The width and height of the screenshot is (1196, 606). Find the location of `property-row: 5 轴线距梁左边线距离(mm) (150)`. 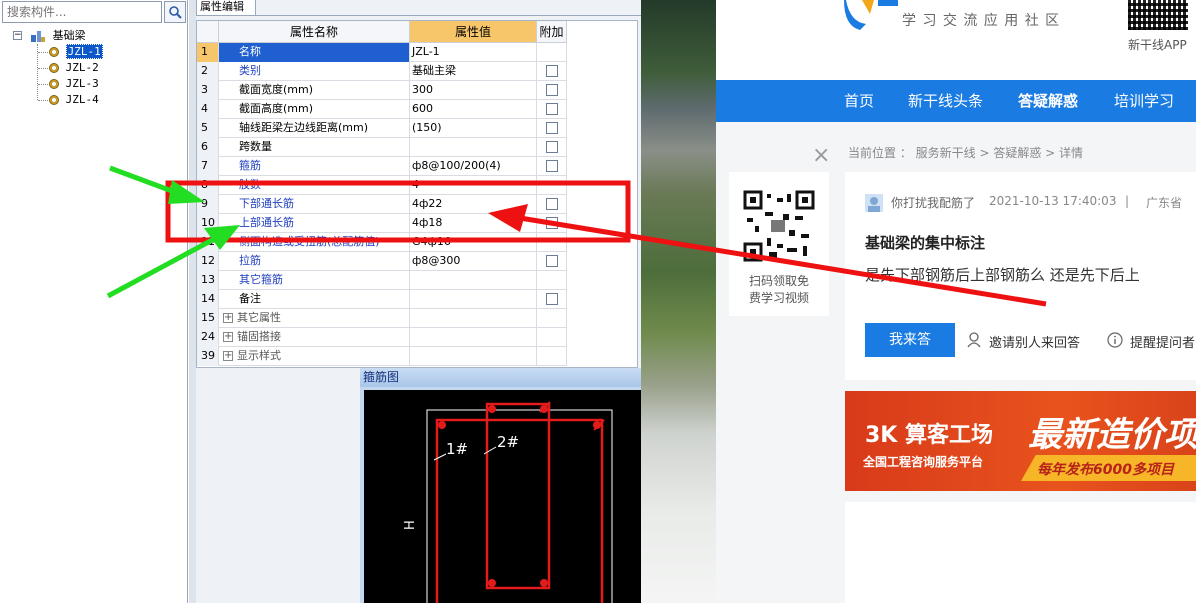

property-row: 5 轴线距梁左边线距离(mm) (150) is located at coordinates (382, 128).